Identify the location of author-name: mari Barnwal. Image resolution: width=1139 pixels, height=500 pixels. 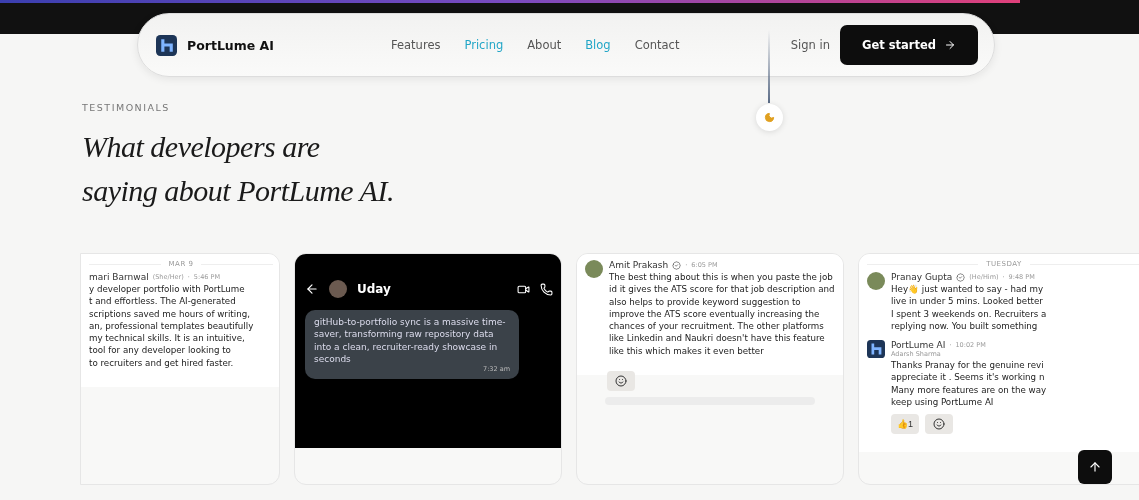
(119, 277).